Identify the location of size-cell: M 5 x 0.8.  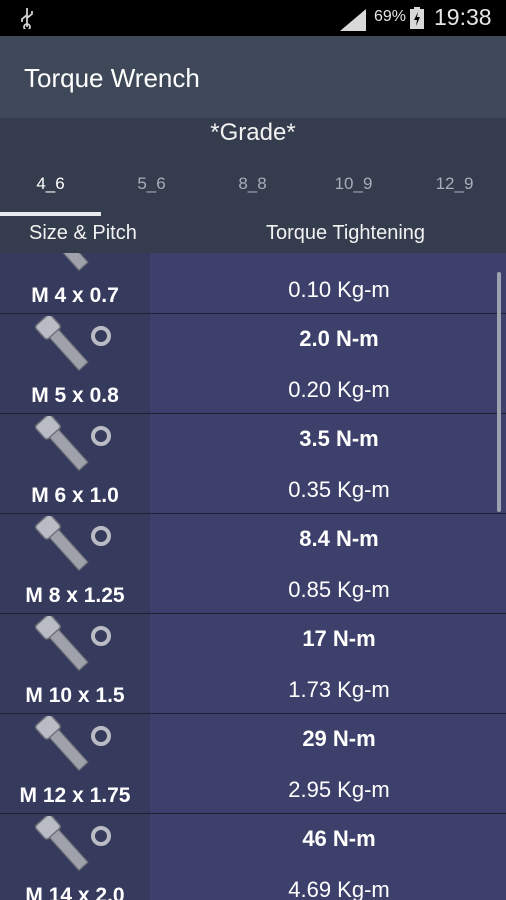
(75, 363).